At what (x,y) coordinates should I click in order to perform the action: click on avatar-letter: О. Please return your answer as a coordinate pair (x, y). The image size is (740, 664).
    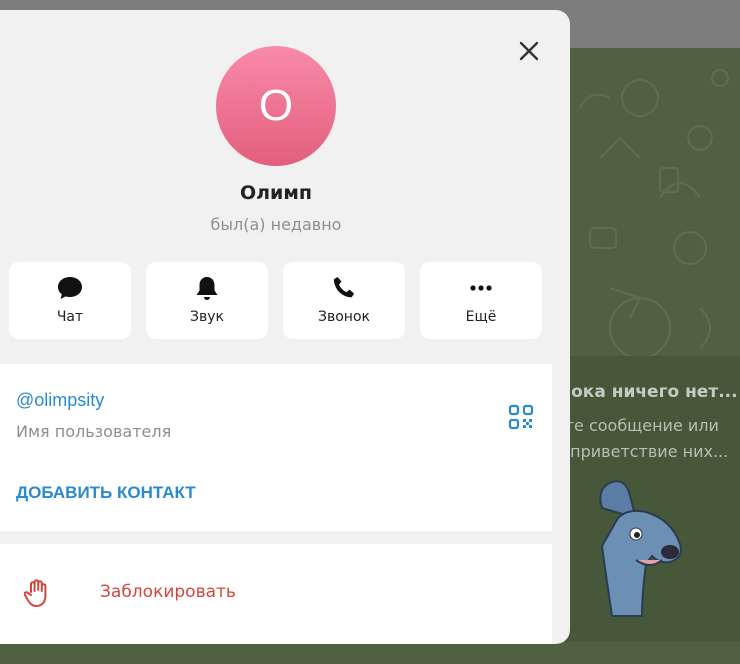
    Looking at the image, I should click on (276, 105).